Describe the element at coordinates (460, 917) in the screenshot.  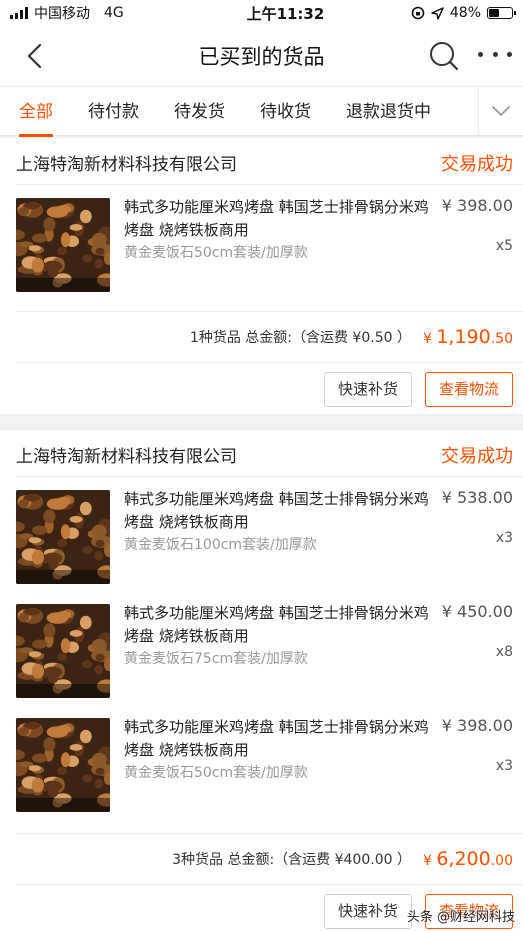
I see `watermark-text: 头条 @财经网科技` at that location.